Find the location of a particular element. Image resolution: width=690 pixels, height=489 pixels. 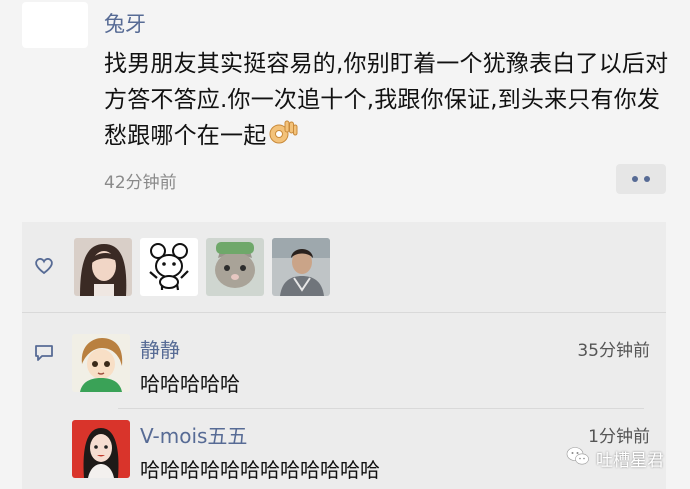

comment-icon is located at coordinates (44, 355).